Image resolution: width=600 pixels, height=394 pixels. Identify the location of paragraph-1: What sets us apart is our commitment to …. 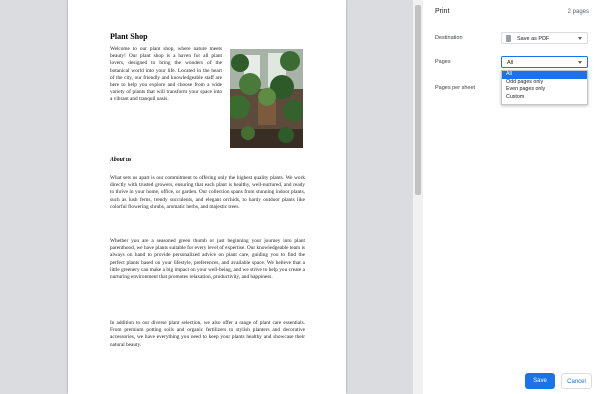
(207, 192).